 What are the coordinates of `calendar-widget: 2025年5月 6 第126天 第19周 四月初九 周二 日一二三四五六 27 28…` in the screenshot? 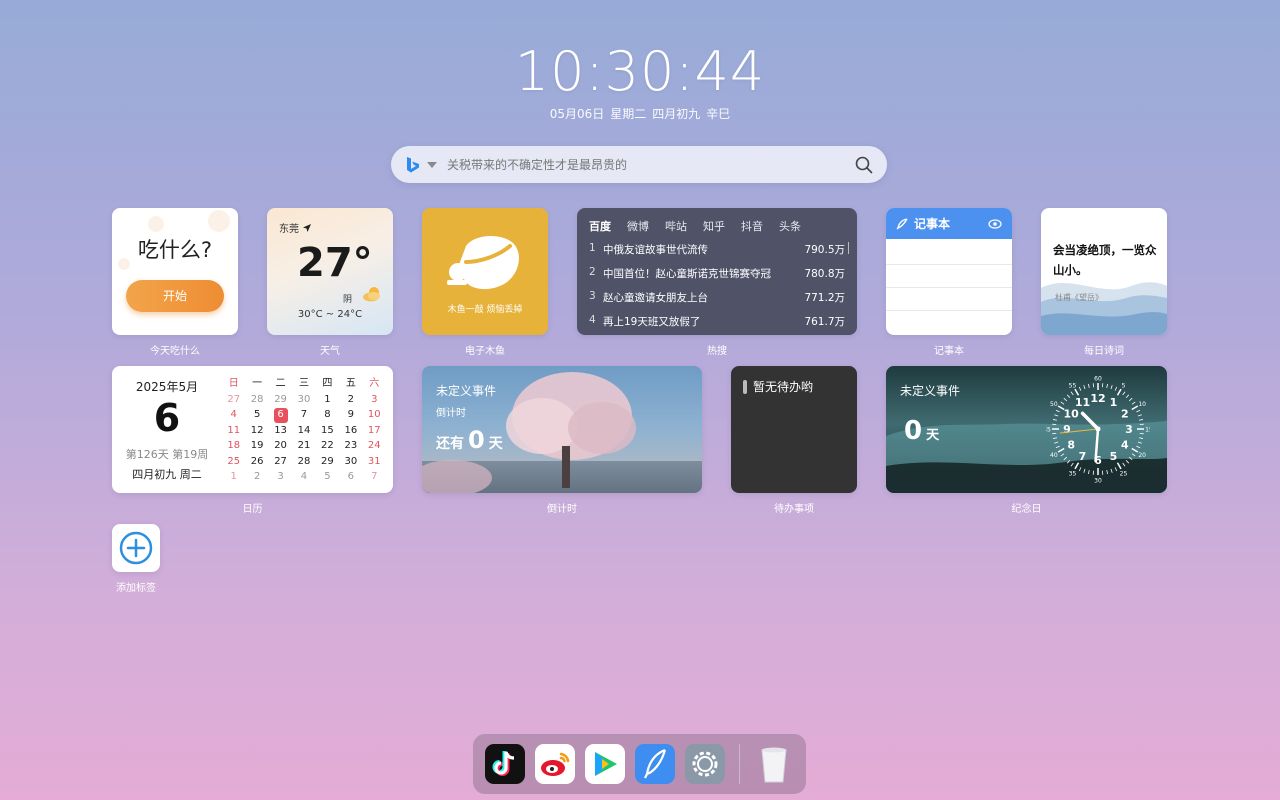 It's located at (252, 429).